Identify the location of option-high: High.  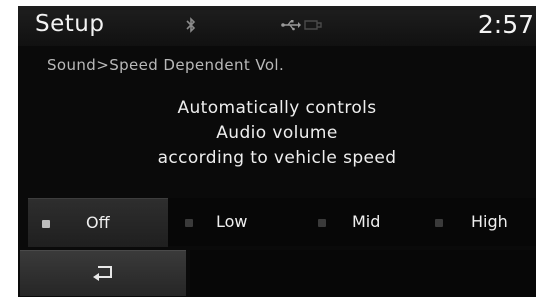
(477, 222).